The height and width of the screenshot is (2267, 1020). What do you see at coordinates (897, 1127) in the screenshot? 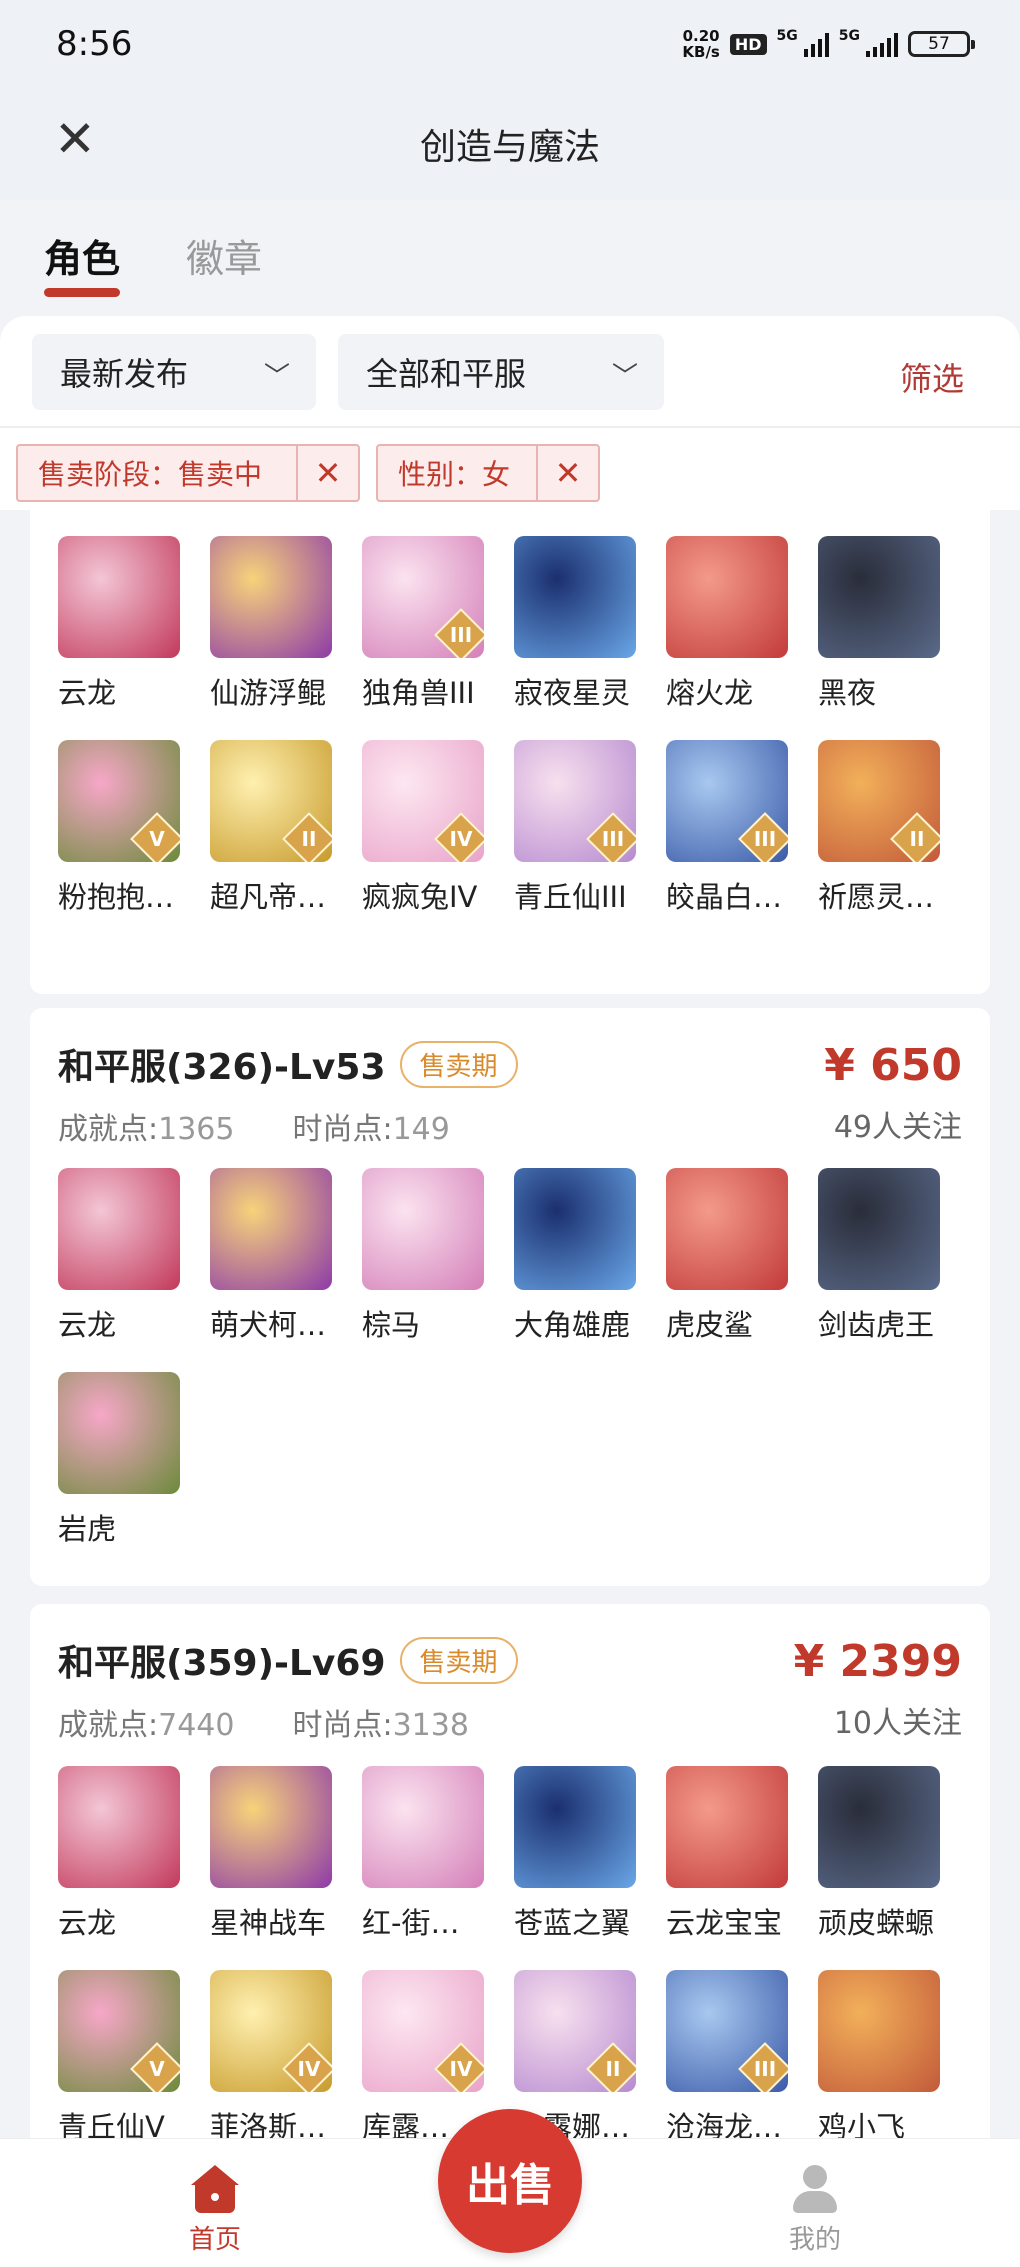
I see `follow-count: 49人关注` at bounding box center [897, 1127].